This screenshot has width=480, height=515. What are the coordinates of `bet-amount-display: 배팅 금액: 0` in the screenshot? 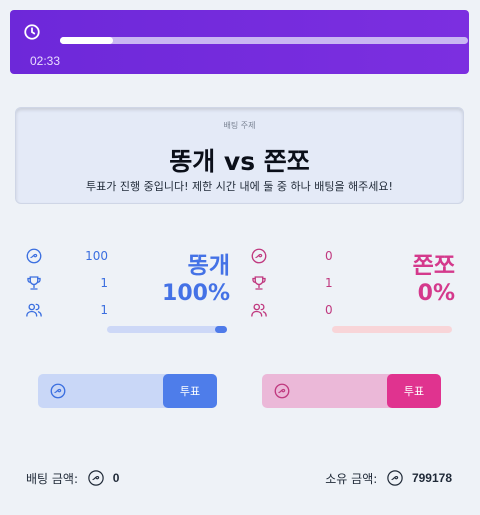 It's located at (72, 479).